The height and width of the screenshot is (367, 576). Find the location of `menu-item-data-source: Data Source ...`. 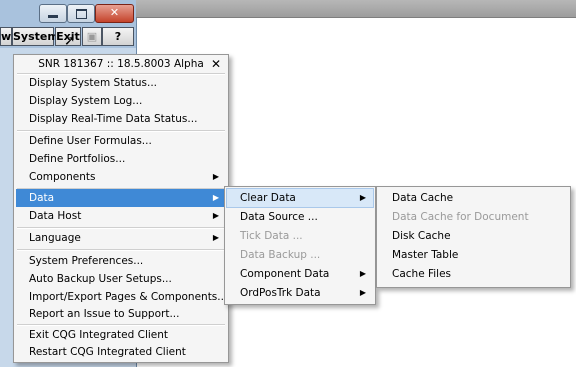

menu-item-data-source: Data Source ... is located at coordinates (300, 217).